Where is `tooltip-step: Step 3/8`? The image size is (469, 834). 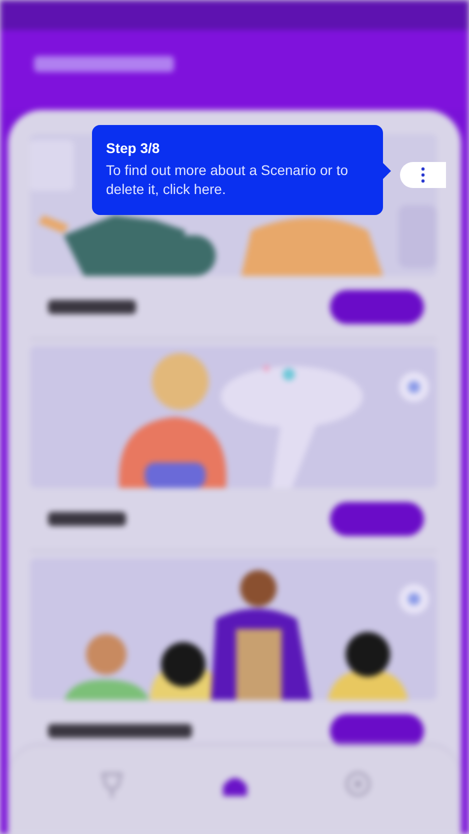 tooltip-step: Step 3/8 is located at coordinates (237, 148).